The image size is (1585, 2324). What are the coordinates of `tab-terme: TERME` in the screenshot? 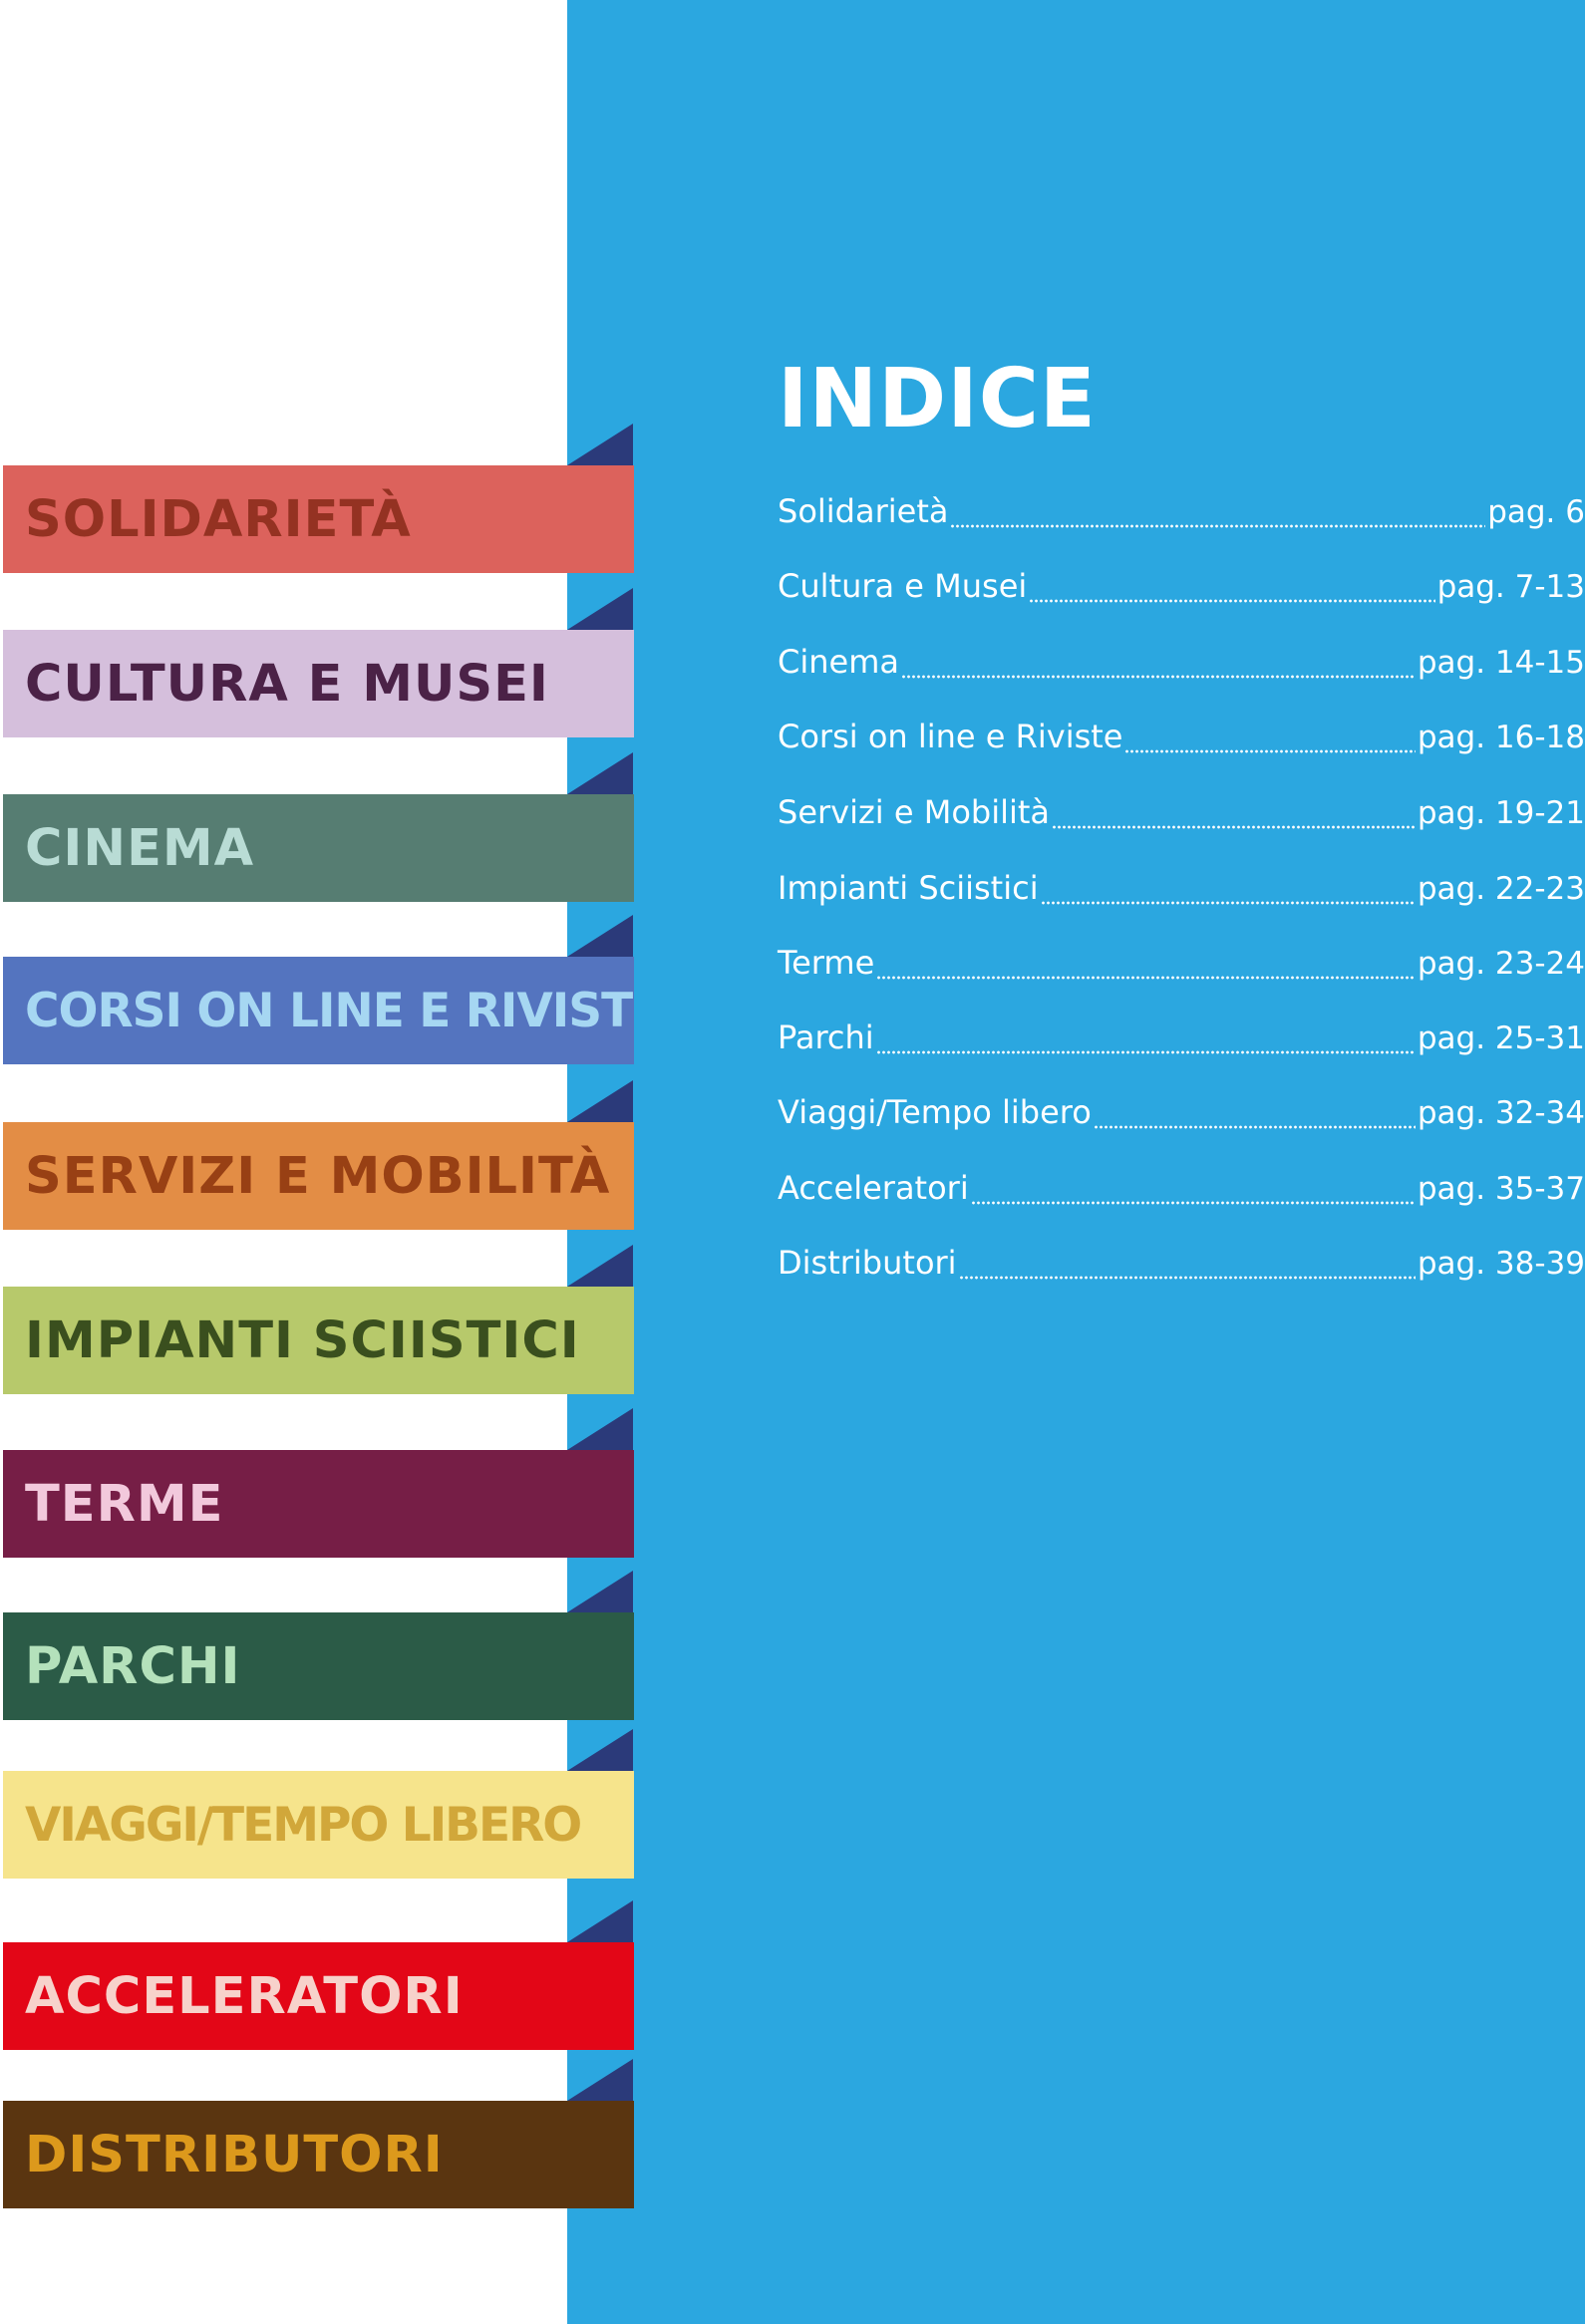 It's located at (318, 1504).